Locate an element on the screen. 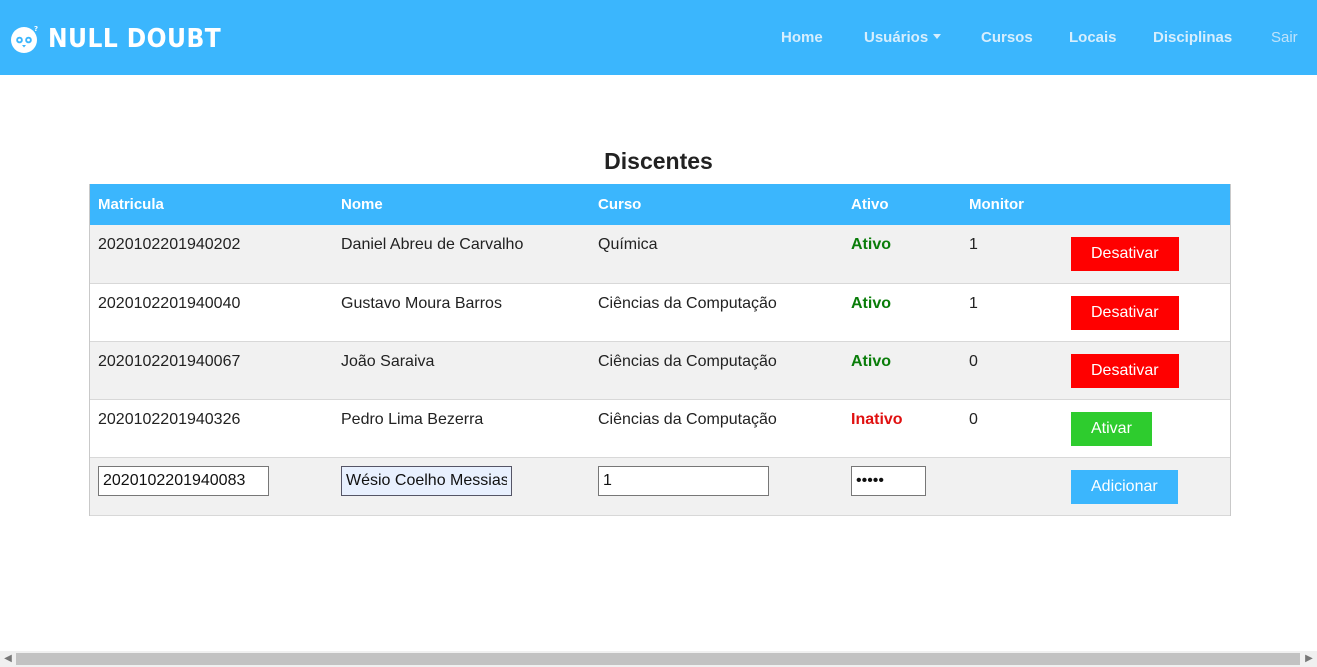 The image size is (1317, 667). caret-down-icon is located at coordinates (937, 36).